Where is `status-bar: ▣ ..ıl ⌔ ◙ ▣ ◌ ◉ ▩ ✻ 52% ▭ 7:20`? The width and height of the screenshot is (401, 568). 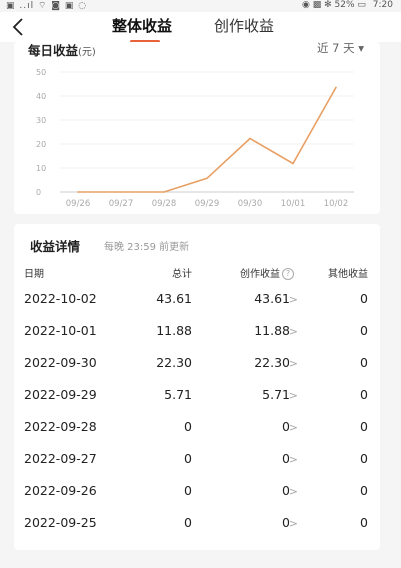
status-bar: ▣ ..ıl ⌔ ◙ ▣ ◌ ◉ ▩ ✻ 52% ▭ 7:20 is located at coordinates (200, 6).